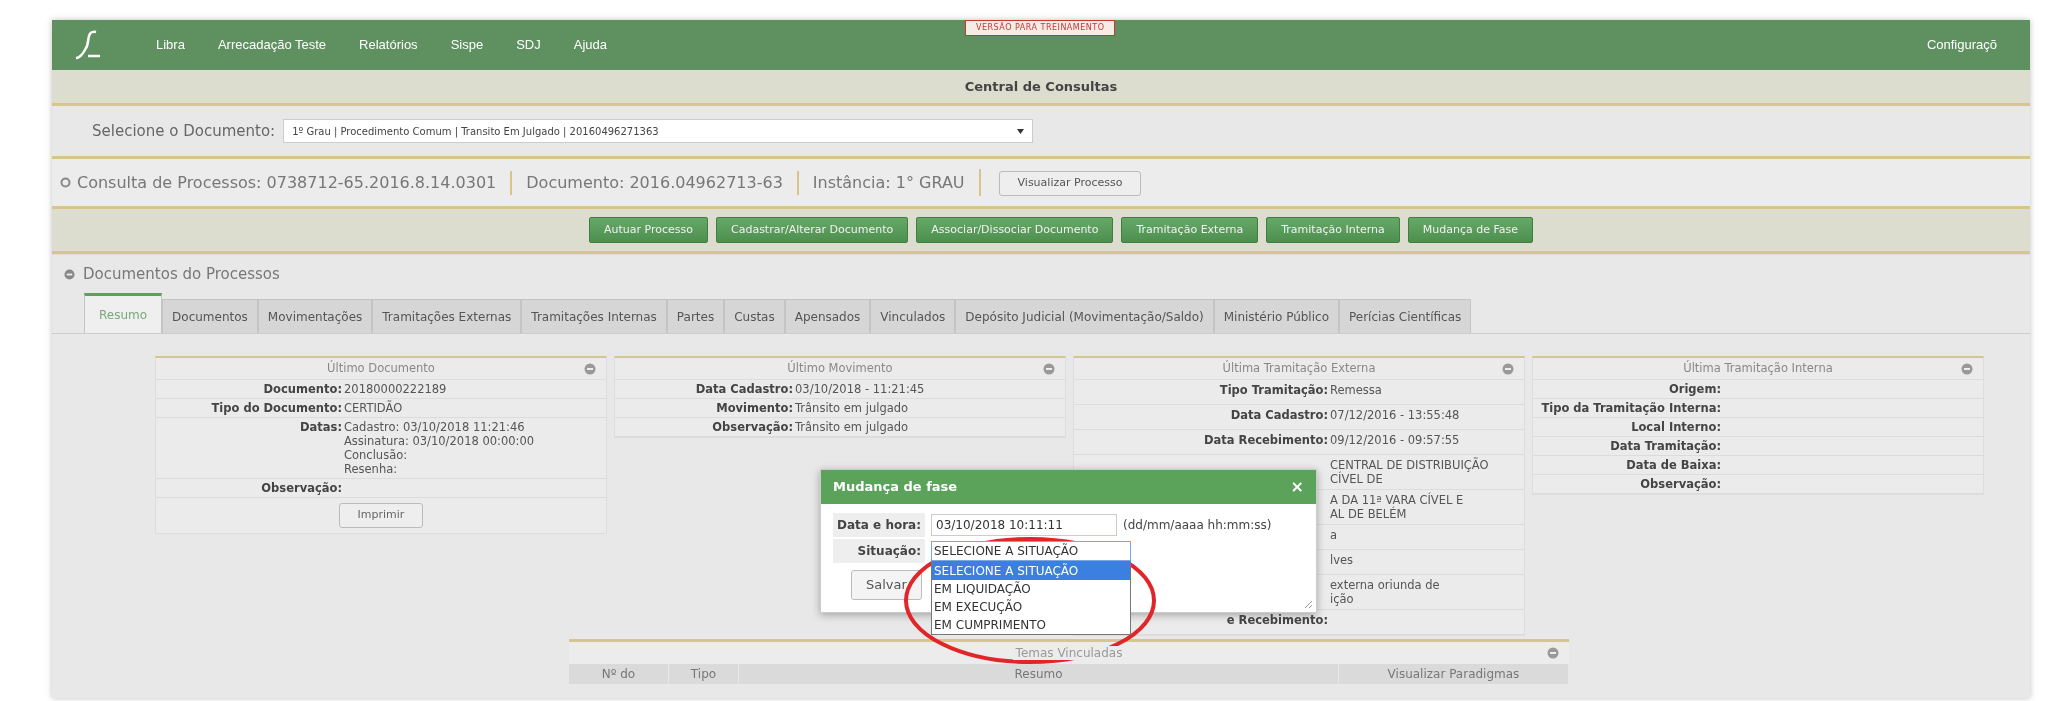 The width and height of the screenshot is (2059, 701). Describe the element at coordinates (65, 182) in the screenshot. I see `circle-icon` at that location.